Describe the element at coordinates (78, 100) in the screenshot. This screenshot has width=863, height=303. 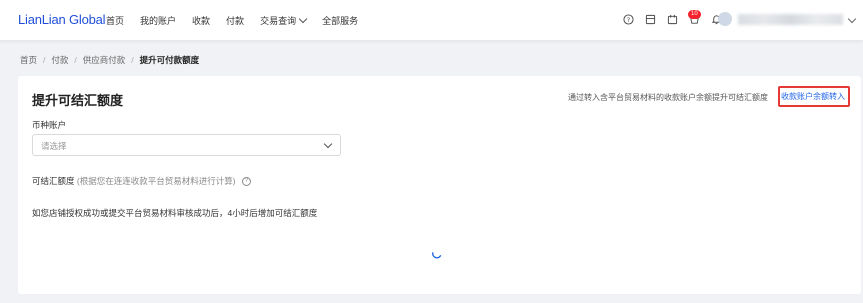
I see `page-title: 提升可结汇额度` at that location.